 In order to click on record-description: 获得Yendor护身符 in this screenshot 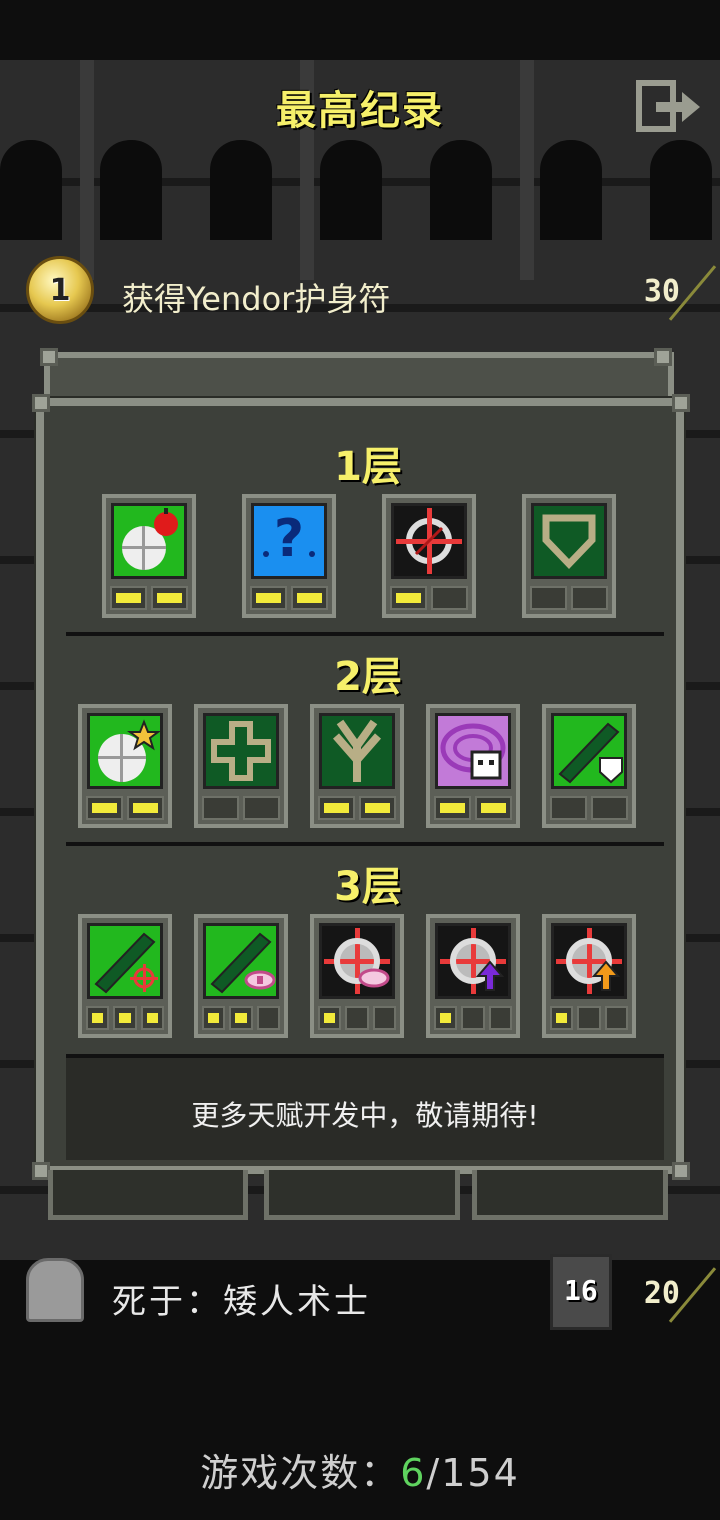, I will do `click(256, 299)`.